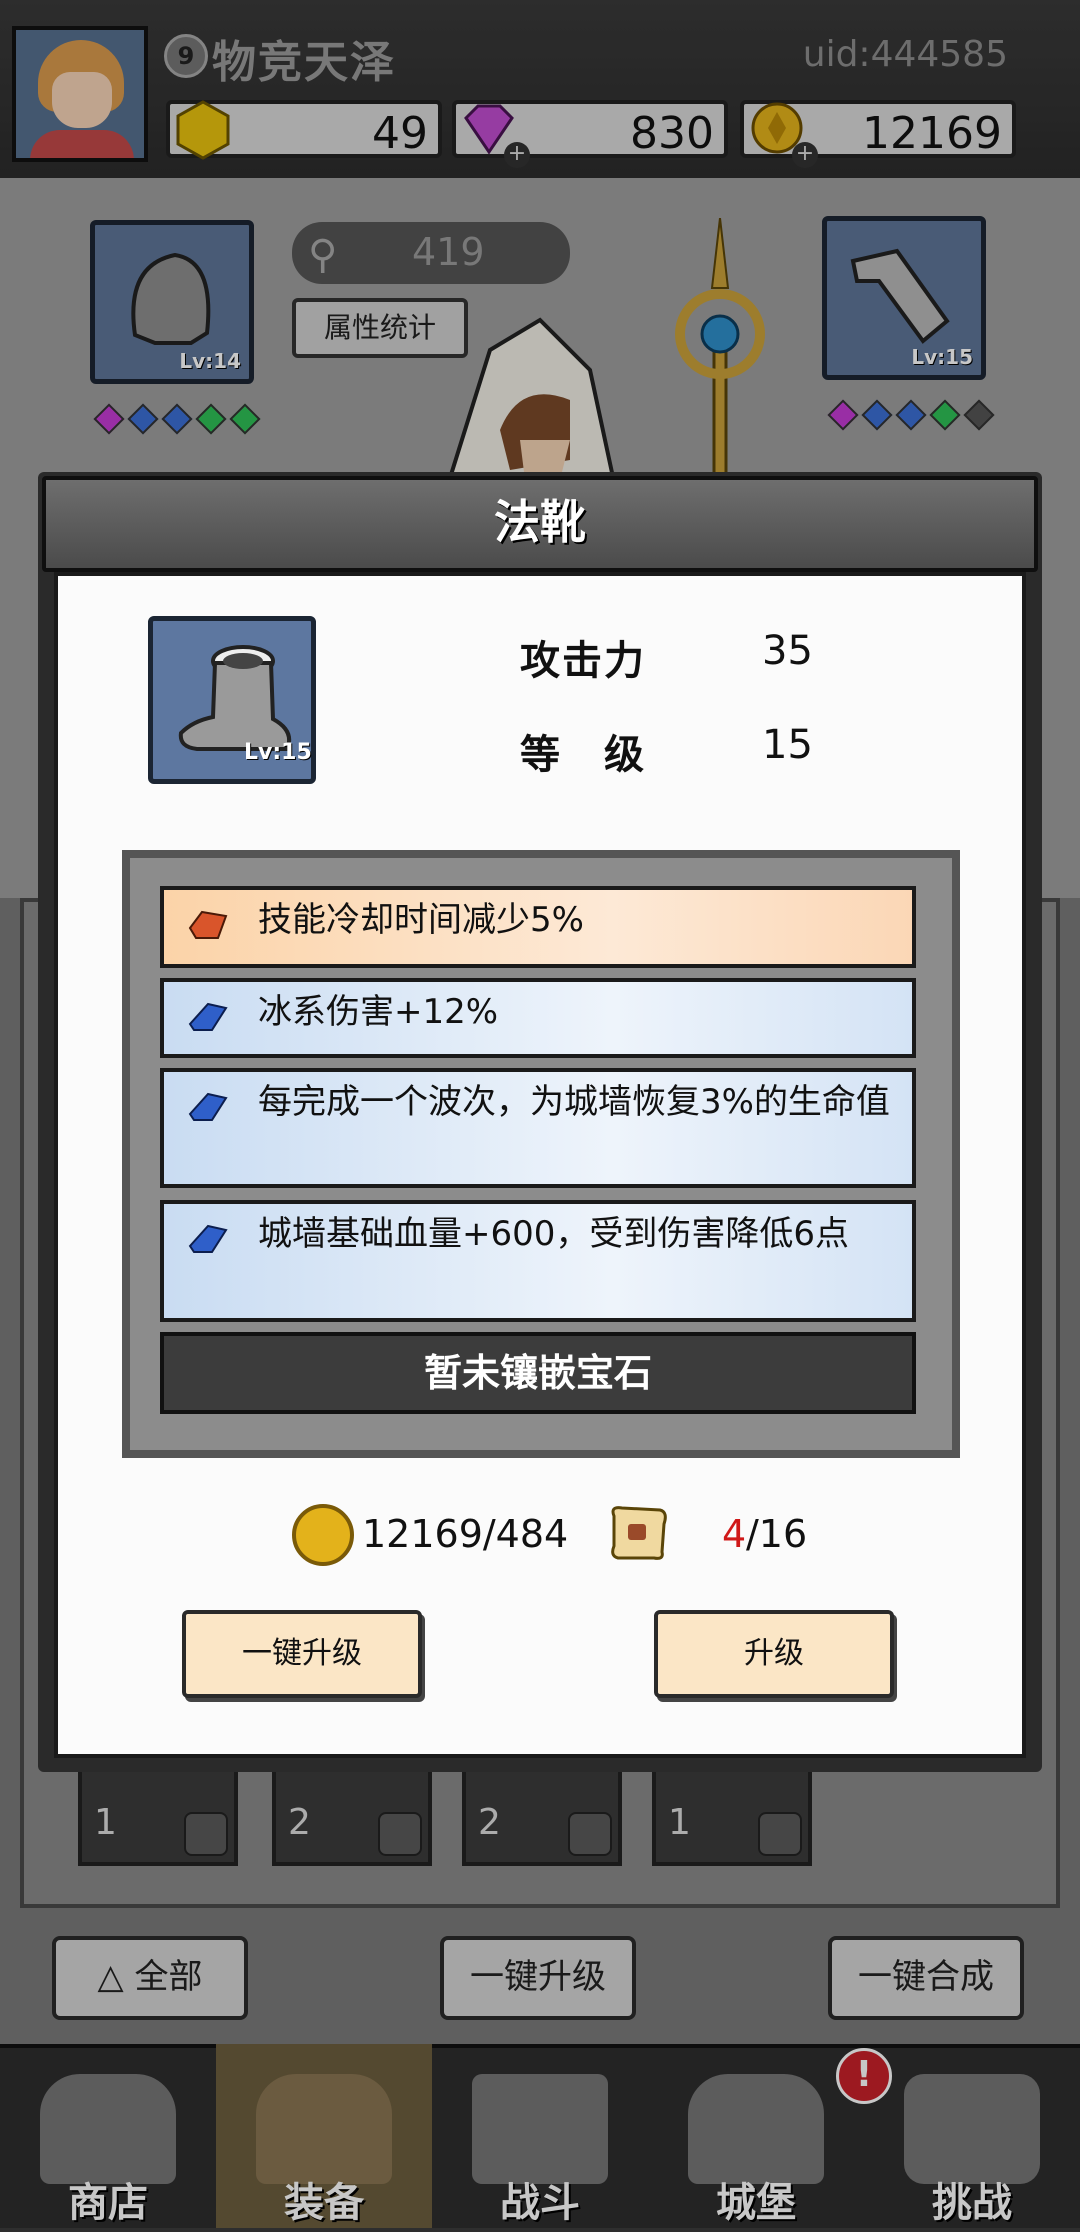 The height and width of the screenshot is (2232, 1080). I want to click on upgrade-button: 升级, so click(774, 1654).